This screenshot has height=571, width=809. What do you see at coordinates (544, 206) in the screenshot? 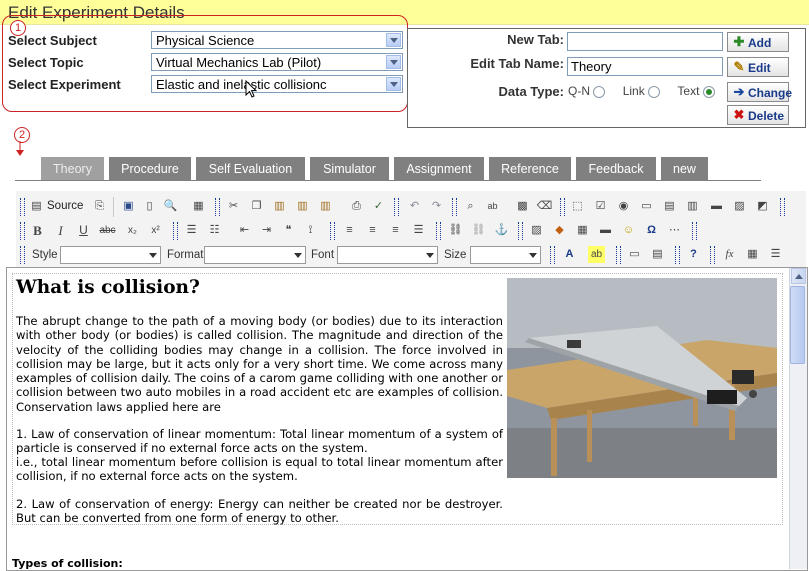
I see `remove-format-icon: ⌫` at bounding box center [544, 206].